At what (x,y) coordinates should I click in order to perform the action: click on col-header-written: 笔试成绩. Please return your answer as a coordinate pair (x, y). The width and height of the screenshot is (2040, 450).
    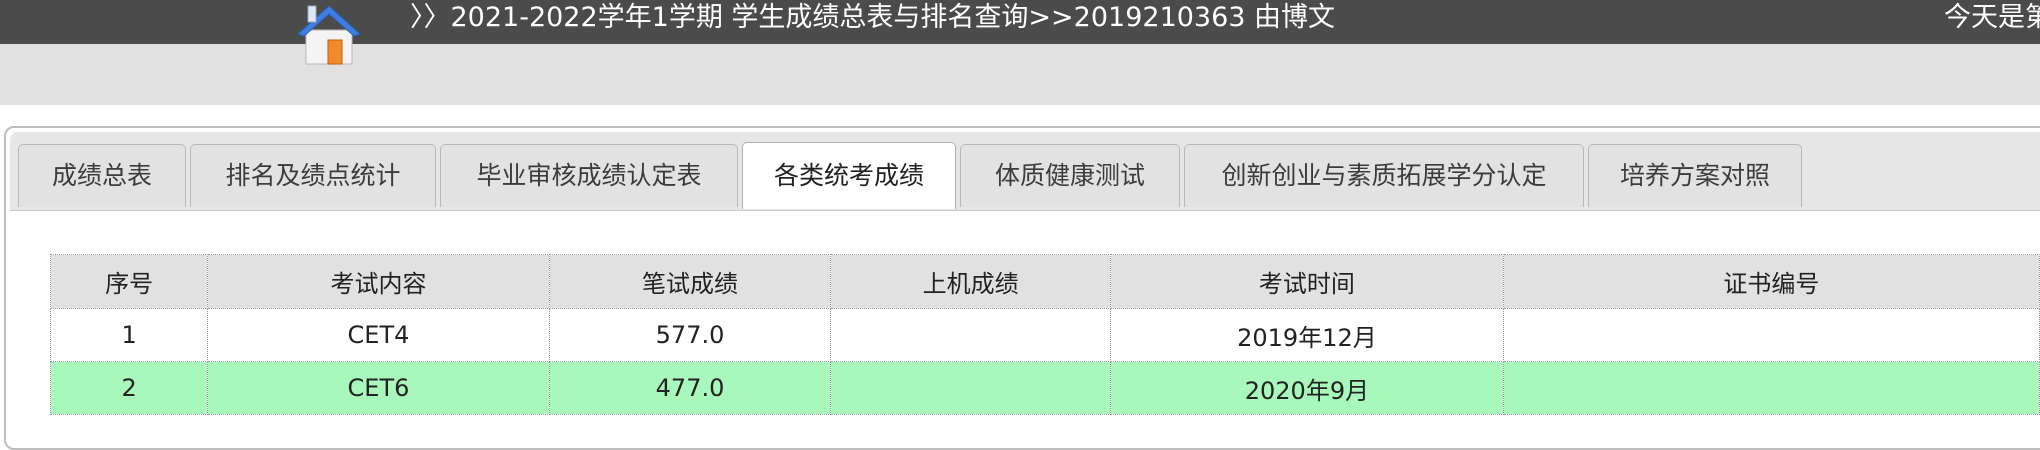
    Looking at the image, I should click on (690, 281).